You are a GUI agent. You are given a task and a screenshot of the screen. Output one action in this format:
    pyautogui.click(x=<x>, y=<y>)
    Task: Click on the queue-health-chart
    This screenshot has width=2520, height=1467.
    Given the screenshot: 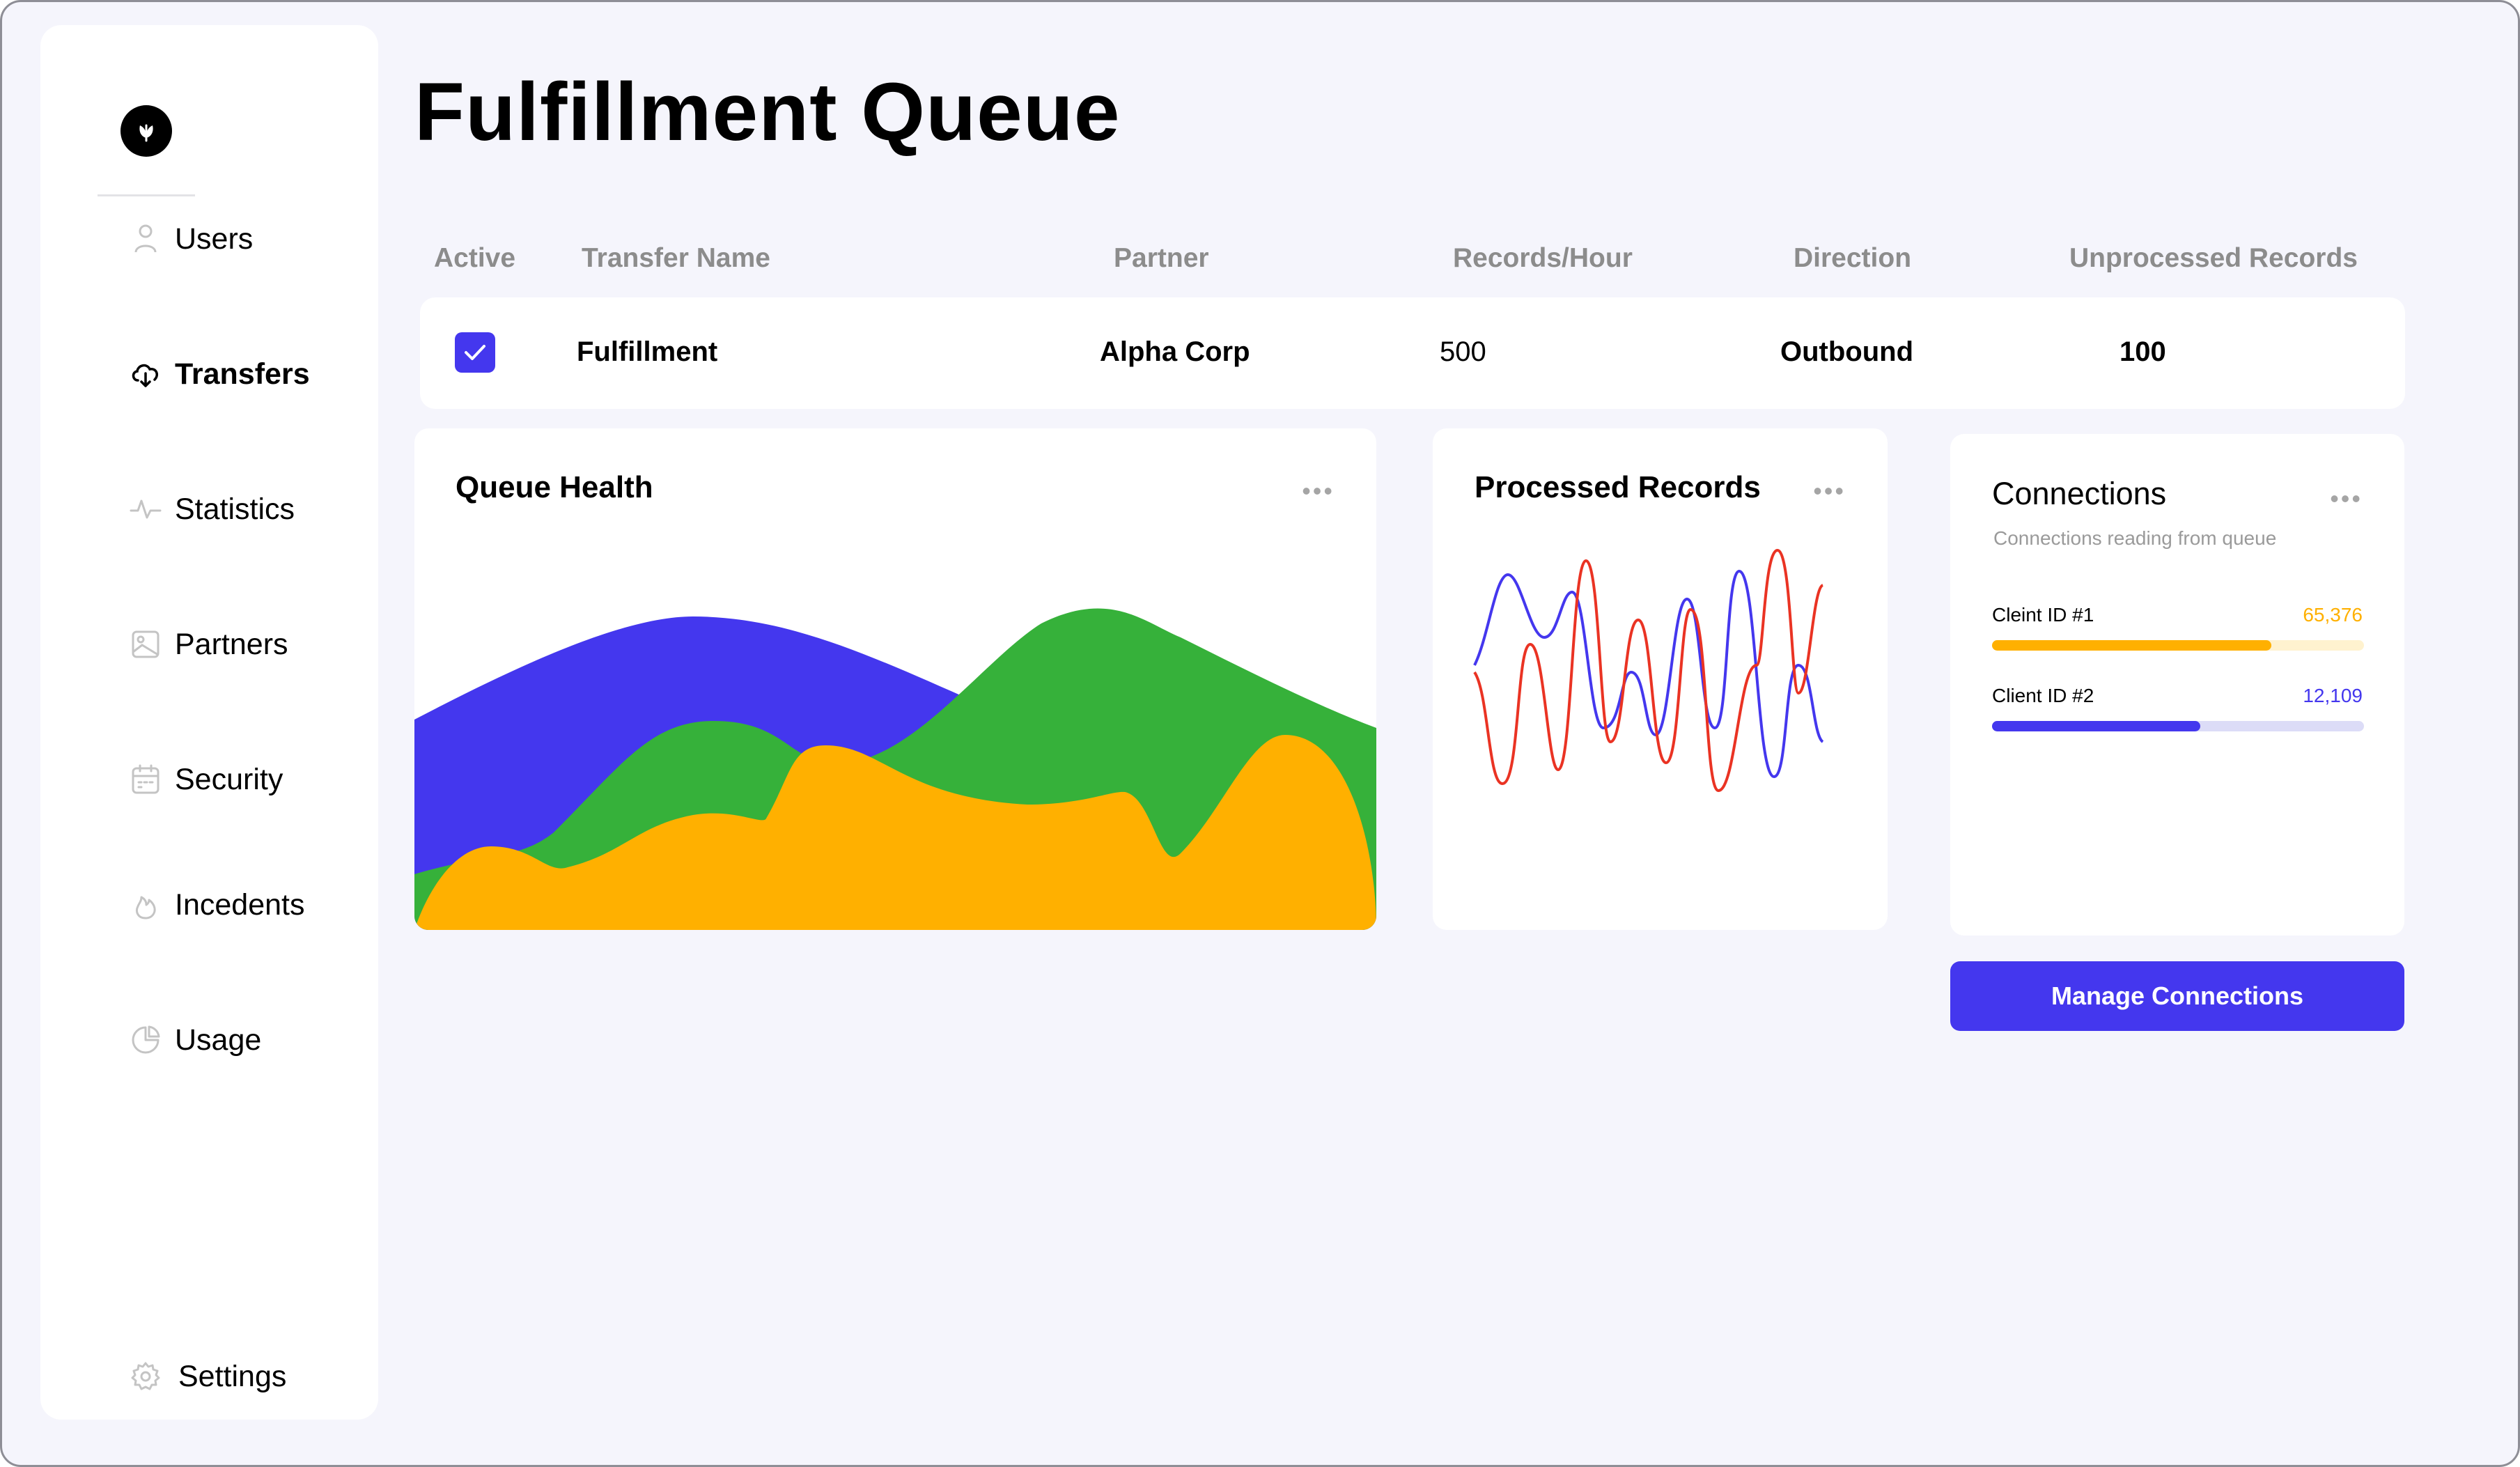 What is the action you would take?
    pyautogui.click(x=895, y=769)
    